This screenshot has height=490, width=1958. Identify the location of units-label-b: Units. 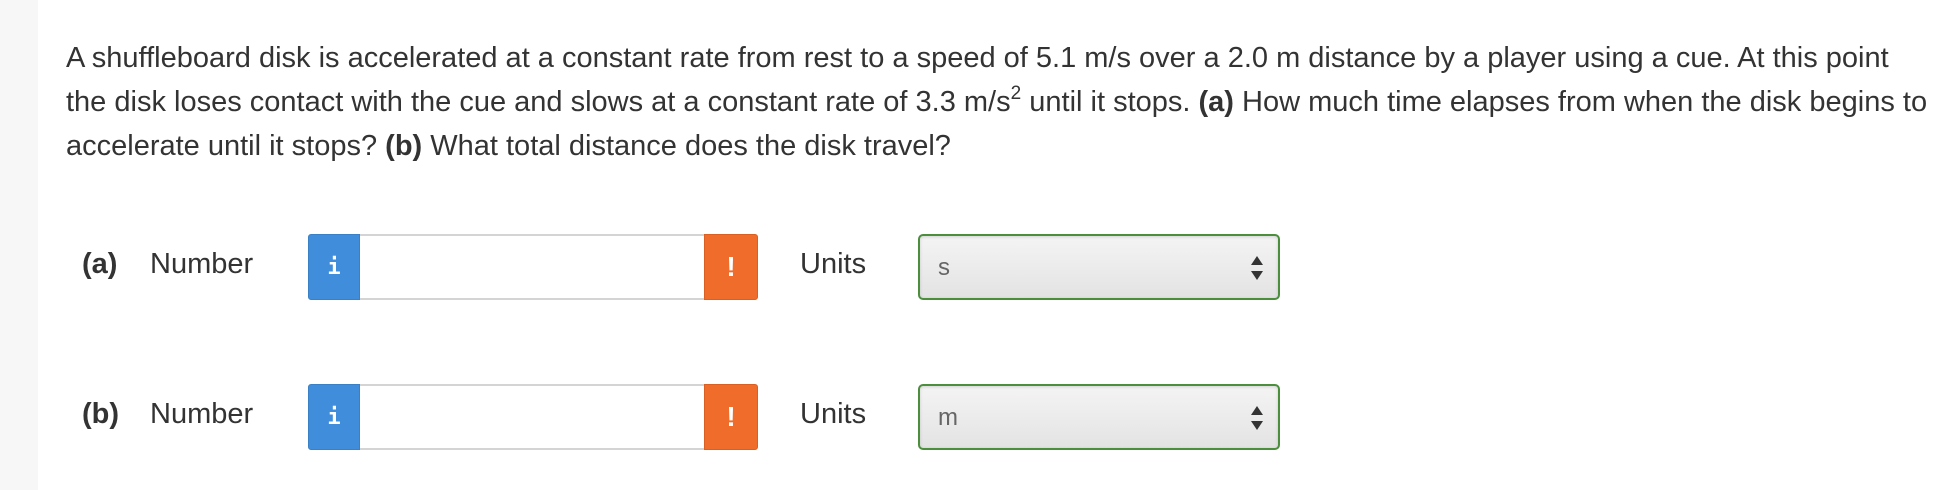
(833, 414).